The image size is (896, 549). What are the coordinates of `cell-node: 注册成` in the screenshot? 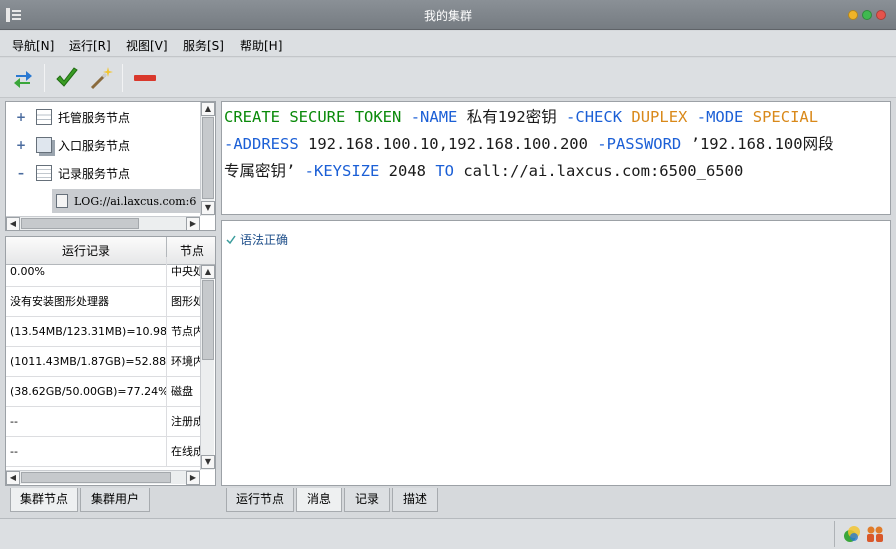 It's located at (185, 421).